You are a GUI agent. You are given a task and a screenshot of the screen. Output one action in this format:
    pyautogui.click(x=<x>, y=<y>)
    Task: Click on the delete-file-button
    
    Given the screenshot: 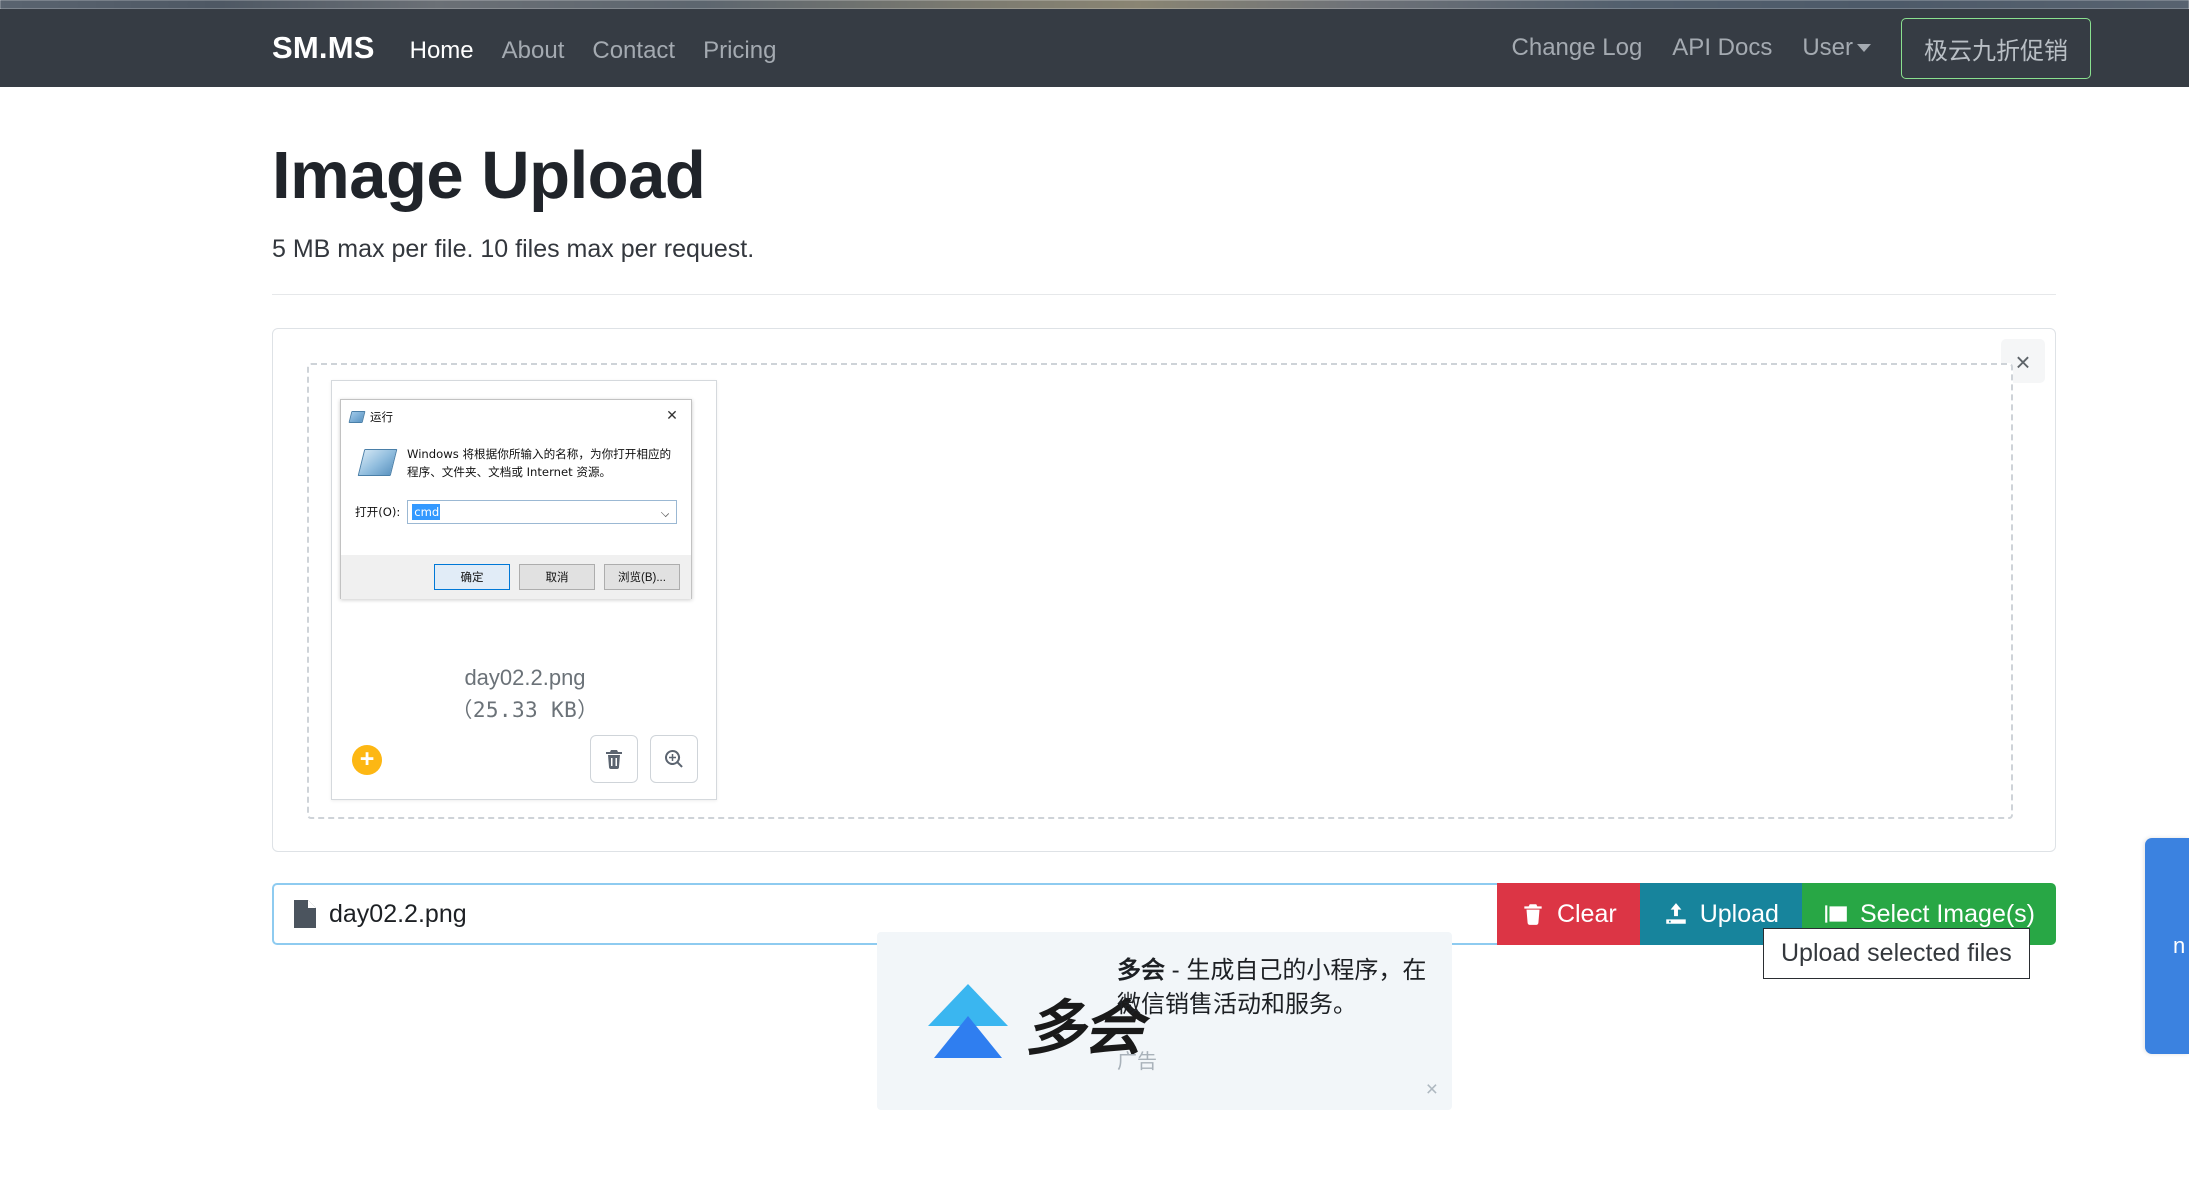 What is the action you would take?
    pyautogui.click(x=614, y=759)
    